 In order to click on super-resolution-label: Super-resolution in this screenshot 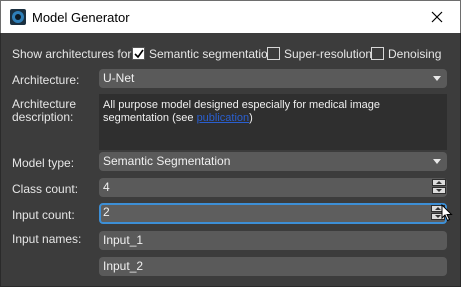, I will do `click(328, 54)`.